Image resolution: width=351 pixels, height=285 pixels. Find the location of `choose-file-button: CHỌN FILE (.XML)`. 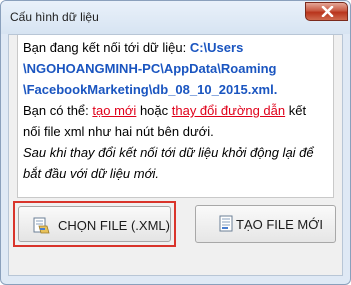

choose-file-button: CHỌN FILE (.XML) is located at coordinates (94, 224).